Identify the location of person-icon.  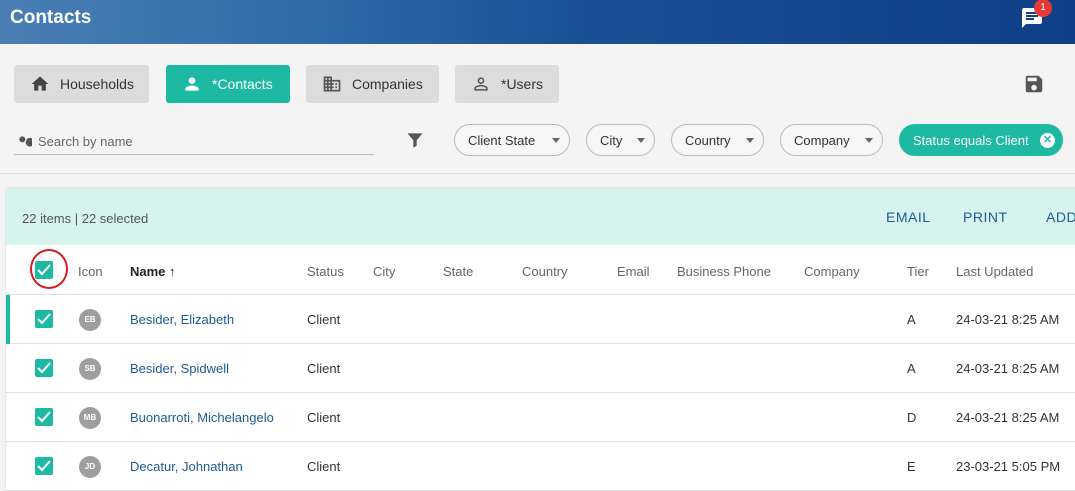
(192, 84).